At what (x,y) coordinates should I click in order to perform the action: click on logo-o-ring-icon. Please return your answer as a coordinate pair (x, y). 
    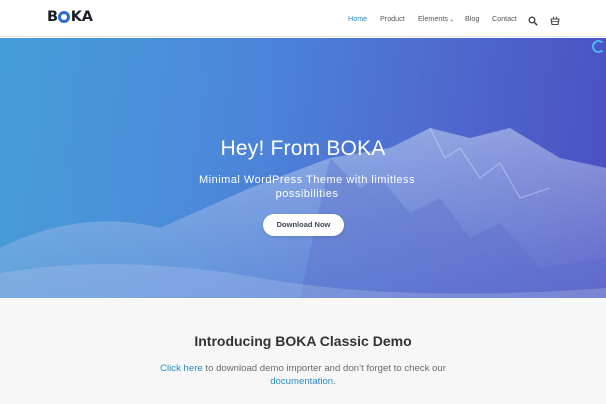
    Looking at the image, I should click on (64, 17).